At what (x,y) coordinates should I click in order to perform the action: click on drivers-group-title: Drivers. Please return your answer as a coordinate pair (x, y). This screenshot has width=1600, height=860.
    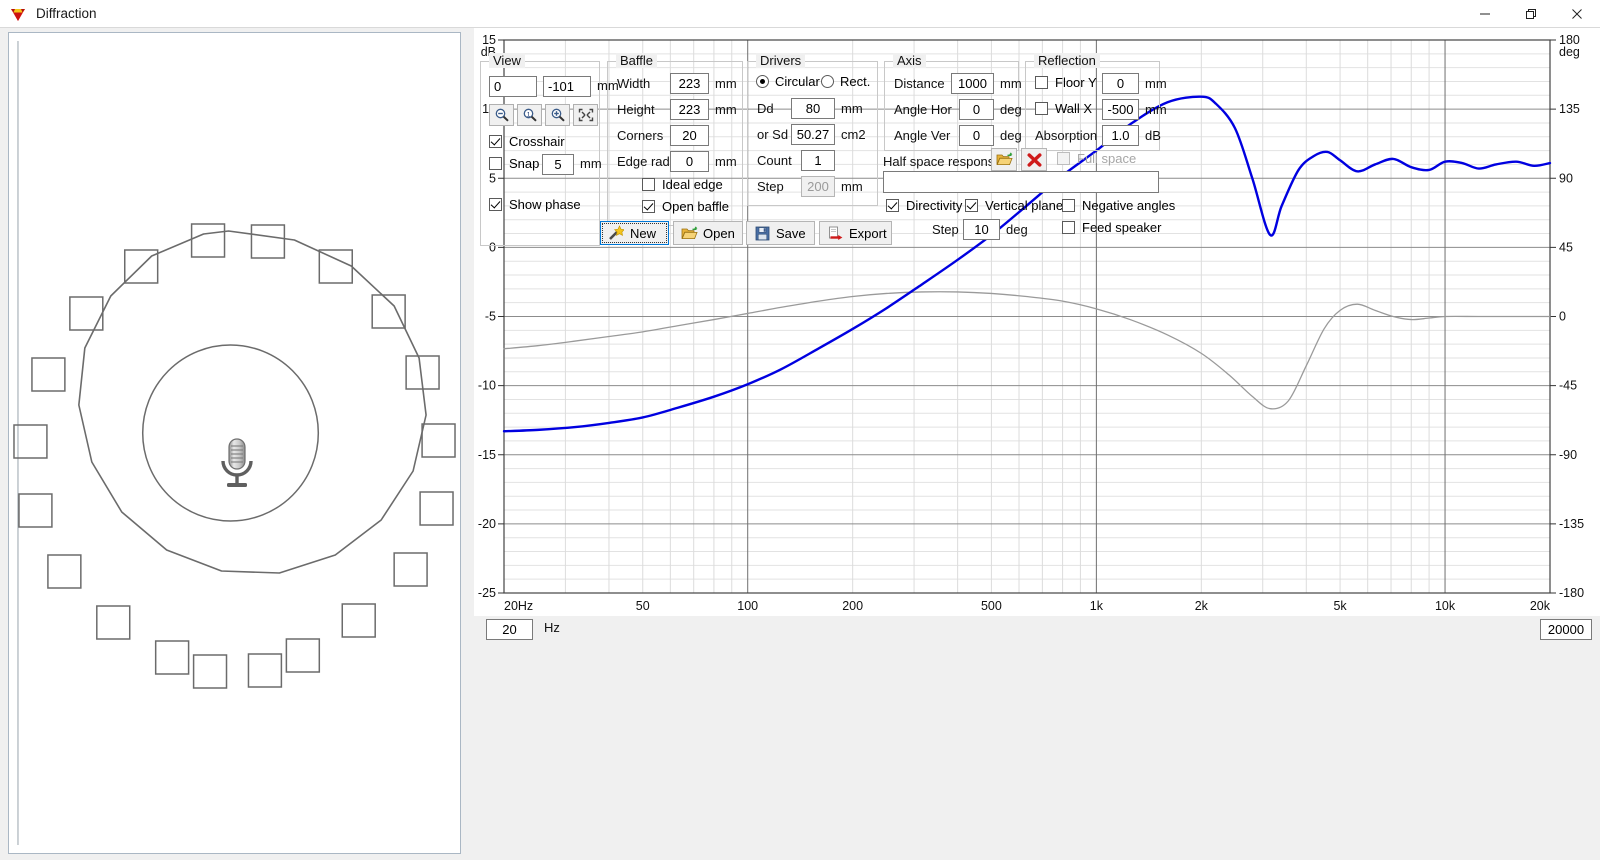
    Looking at the image, I should click on (781, 60).